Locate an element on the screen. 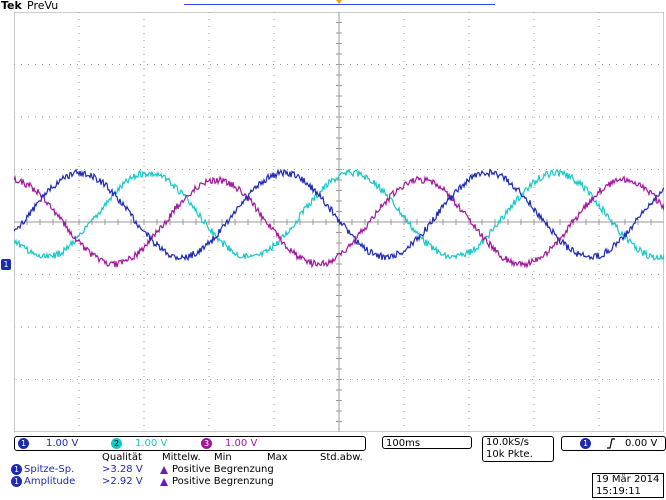 The width and height of the screenshot is (666, 500). status-bar: Tek PreVu is located at coordinates (333, 6).